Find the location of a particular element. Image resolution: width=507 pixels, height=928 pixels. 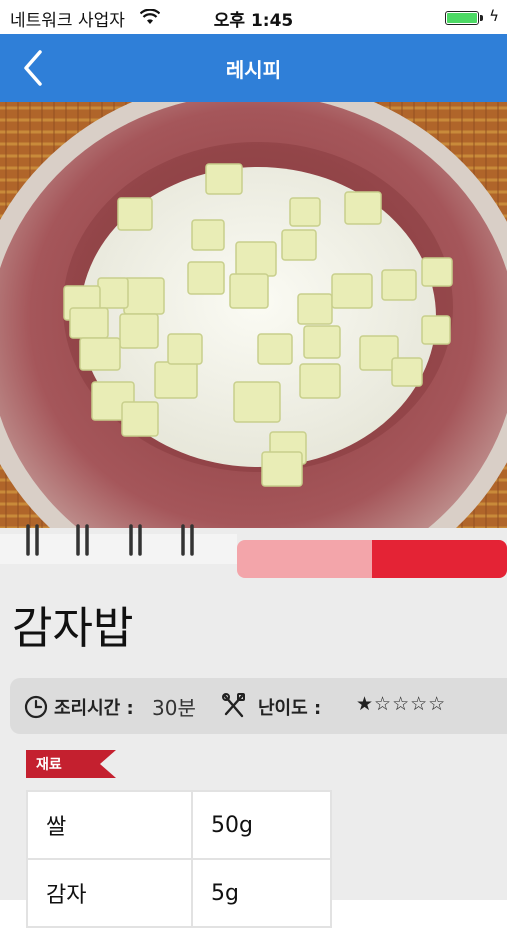

ingredient-name: 감자 is located at coordinates (109, 893).